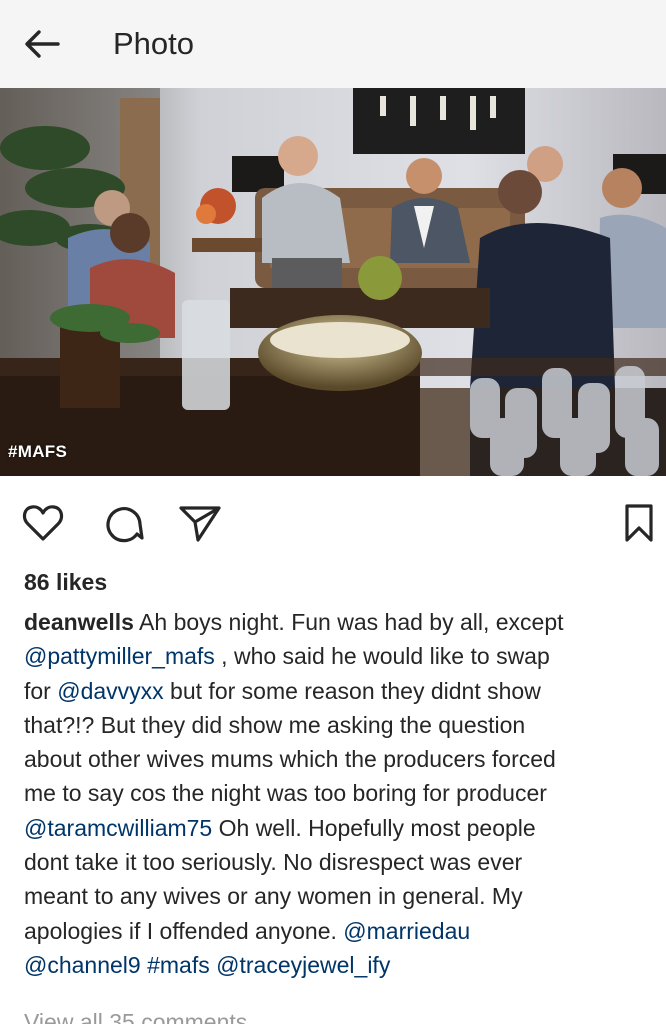 The width and height of the screenshot is (666, 1024). I want to click on caption-text: , who said he would like to swap, so click(382, 656).